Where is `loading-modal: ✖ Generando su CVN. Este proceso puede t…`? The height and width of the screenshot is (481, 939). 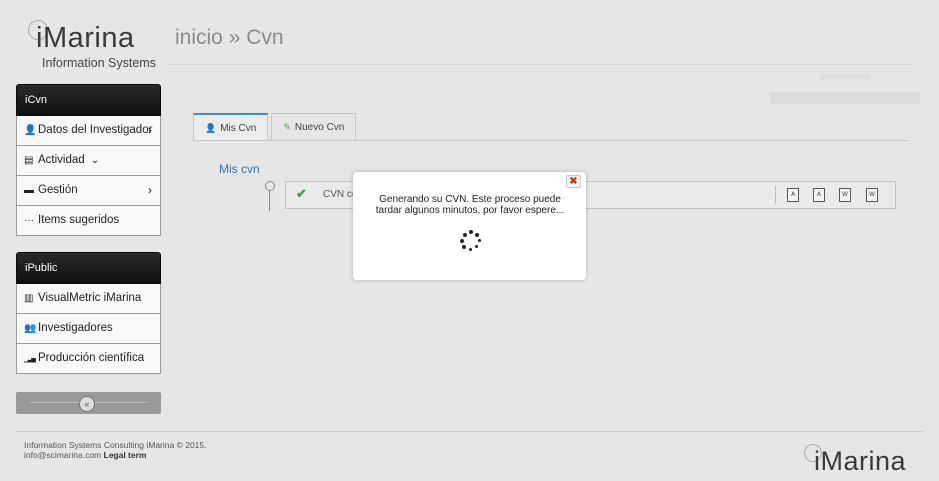 loading-modal: ✖ Generando su CVN. Este proceso puede t… is located at coordinates (469, 226).